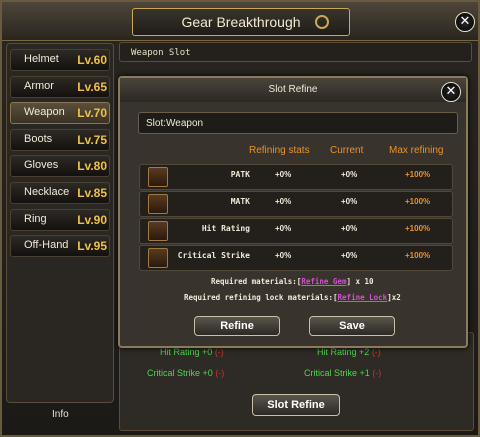  What do you see at coordinates (363, 297) in the screenshot?
I see `refine-lock-link: Refine Lock` at bounding box center [363, 297].